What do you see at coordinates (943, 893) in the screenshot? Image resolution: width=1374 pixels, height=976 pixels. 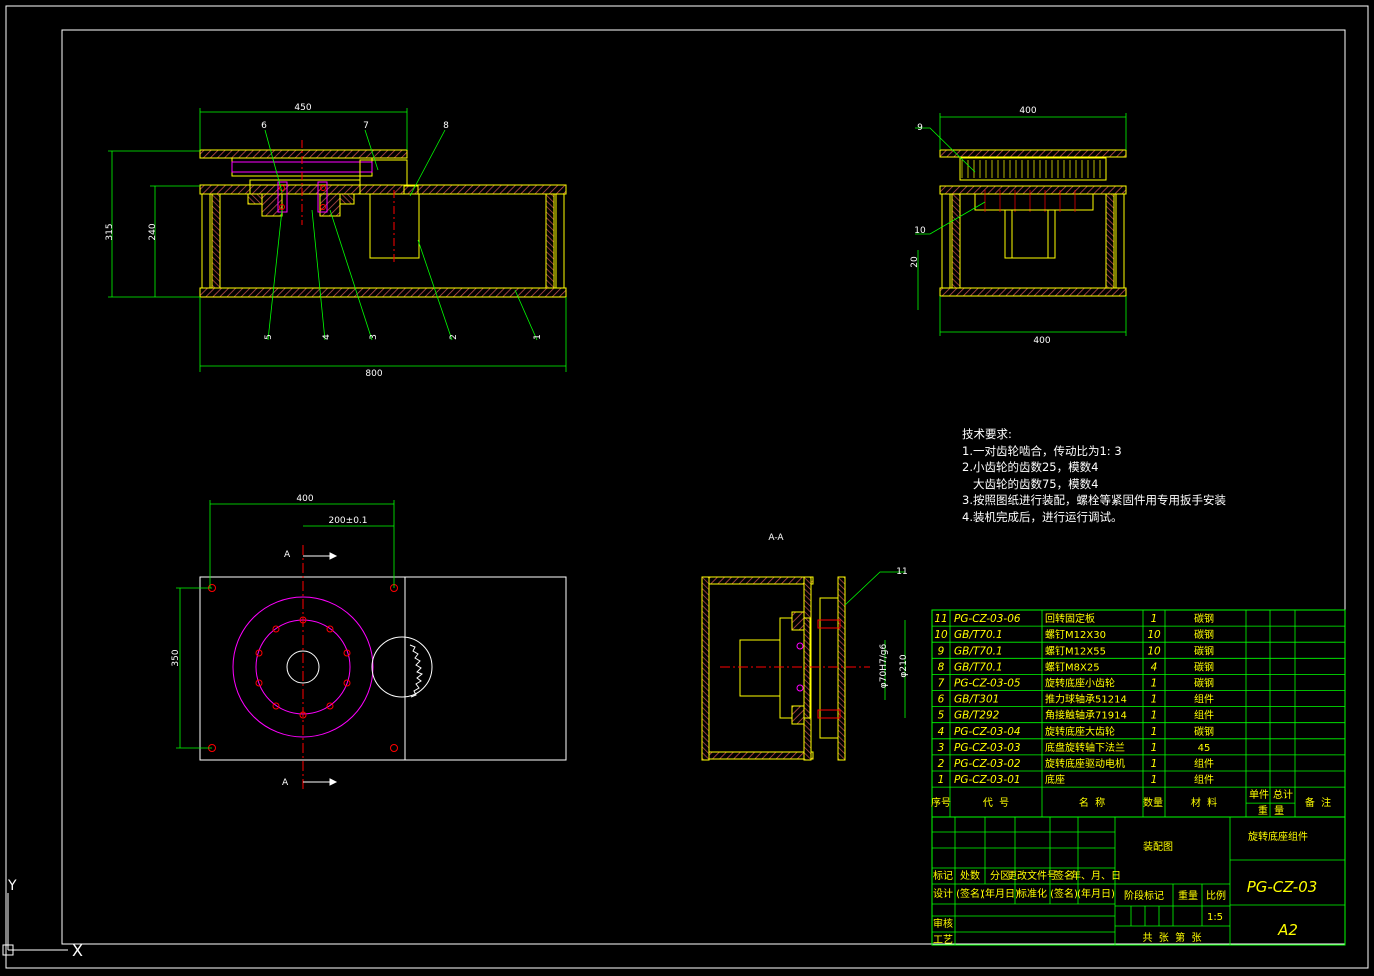 I see `tb-design: 设计` at bounding box center [943, 893].